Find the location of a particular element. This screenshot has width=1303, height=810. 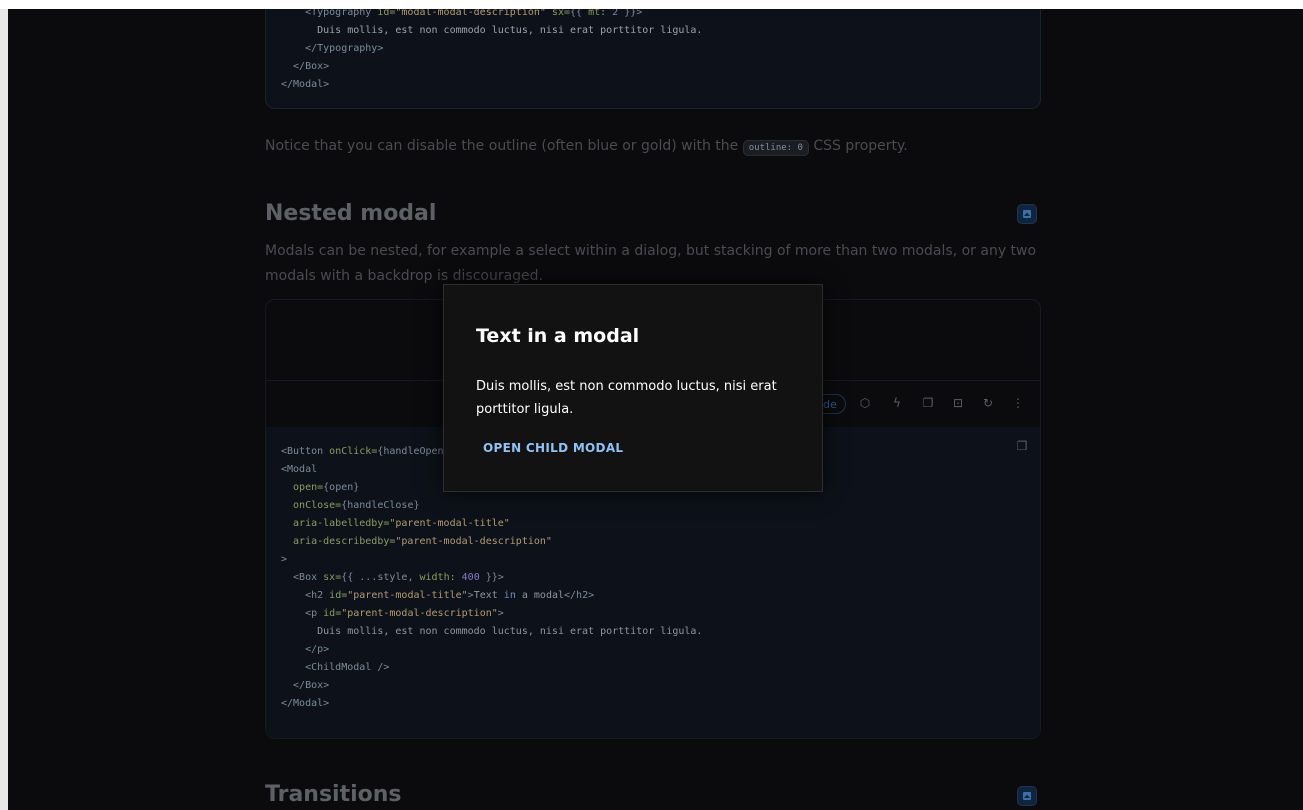

code-token: </Typography> is located at coordinates (332, 48).